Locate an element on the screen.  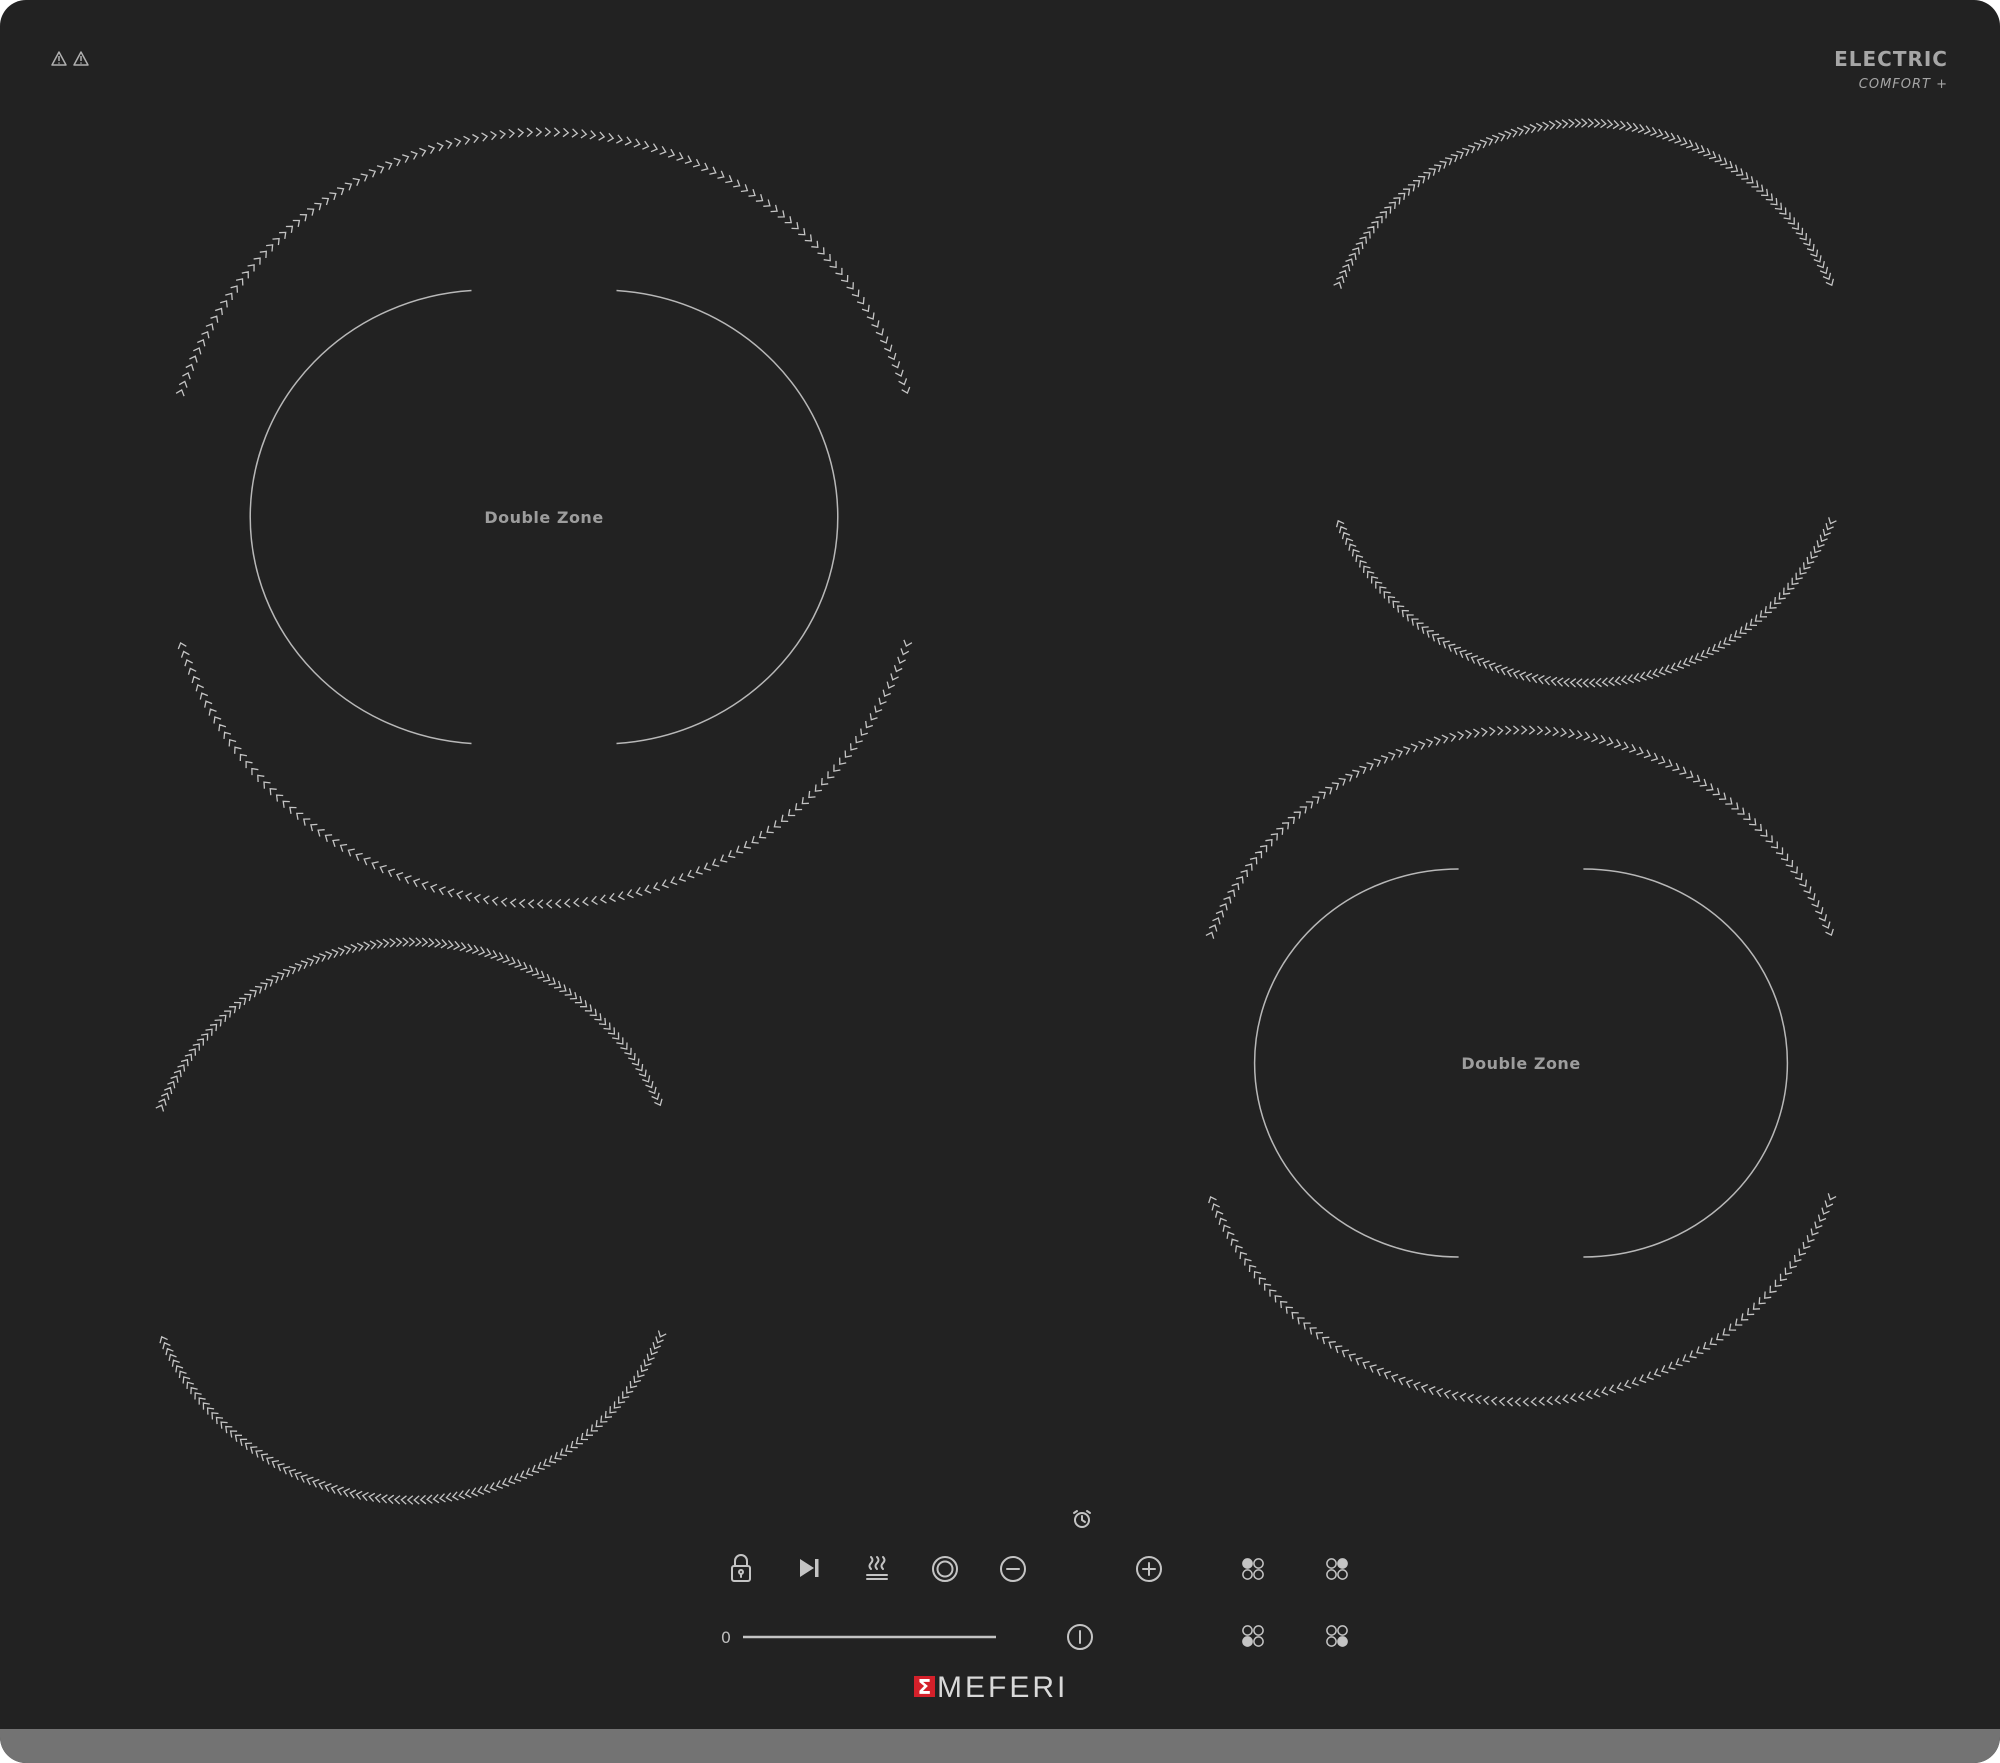
warning-icons is located at coordinates (70, 58).